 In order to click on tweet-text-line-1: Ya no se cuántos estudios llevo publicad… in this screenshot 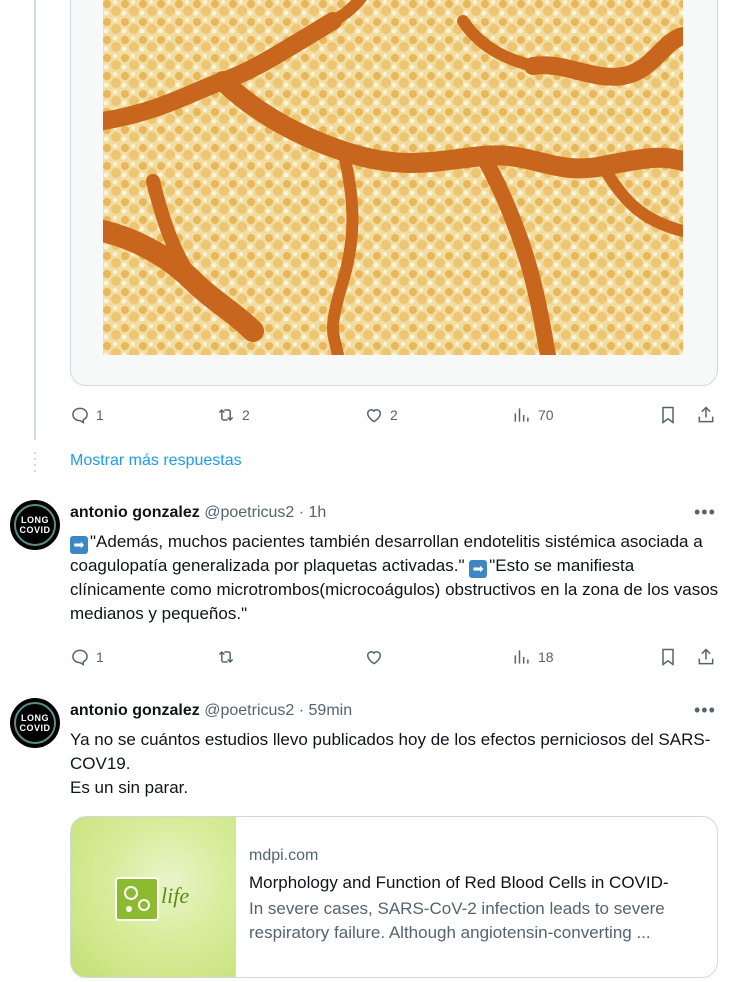, I will do `click(390, 751)`.